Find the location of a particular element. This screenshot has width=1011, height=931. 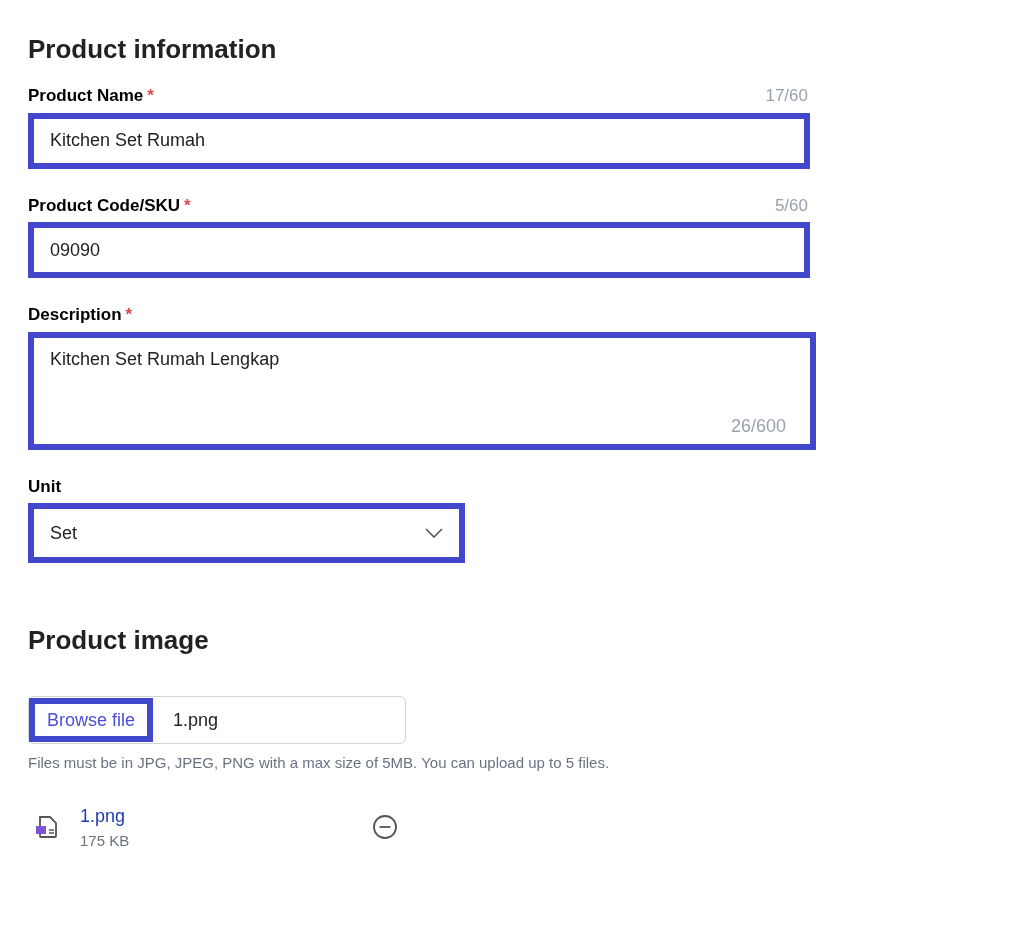

field-label: Unit is located at coordinates (45, 486).